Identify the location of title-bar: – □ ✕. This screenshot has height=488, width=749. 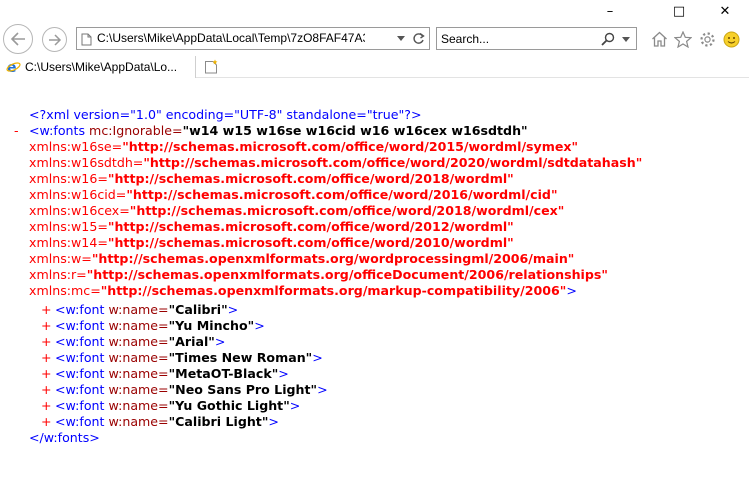
(374, 11).